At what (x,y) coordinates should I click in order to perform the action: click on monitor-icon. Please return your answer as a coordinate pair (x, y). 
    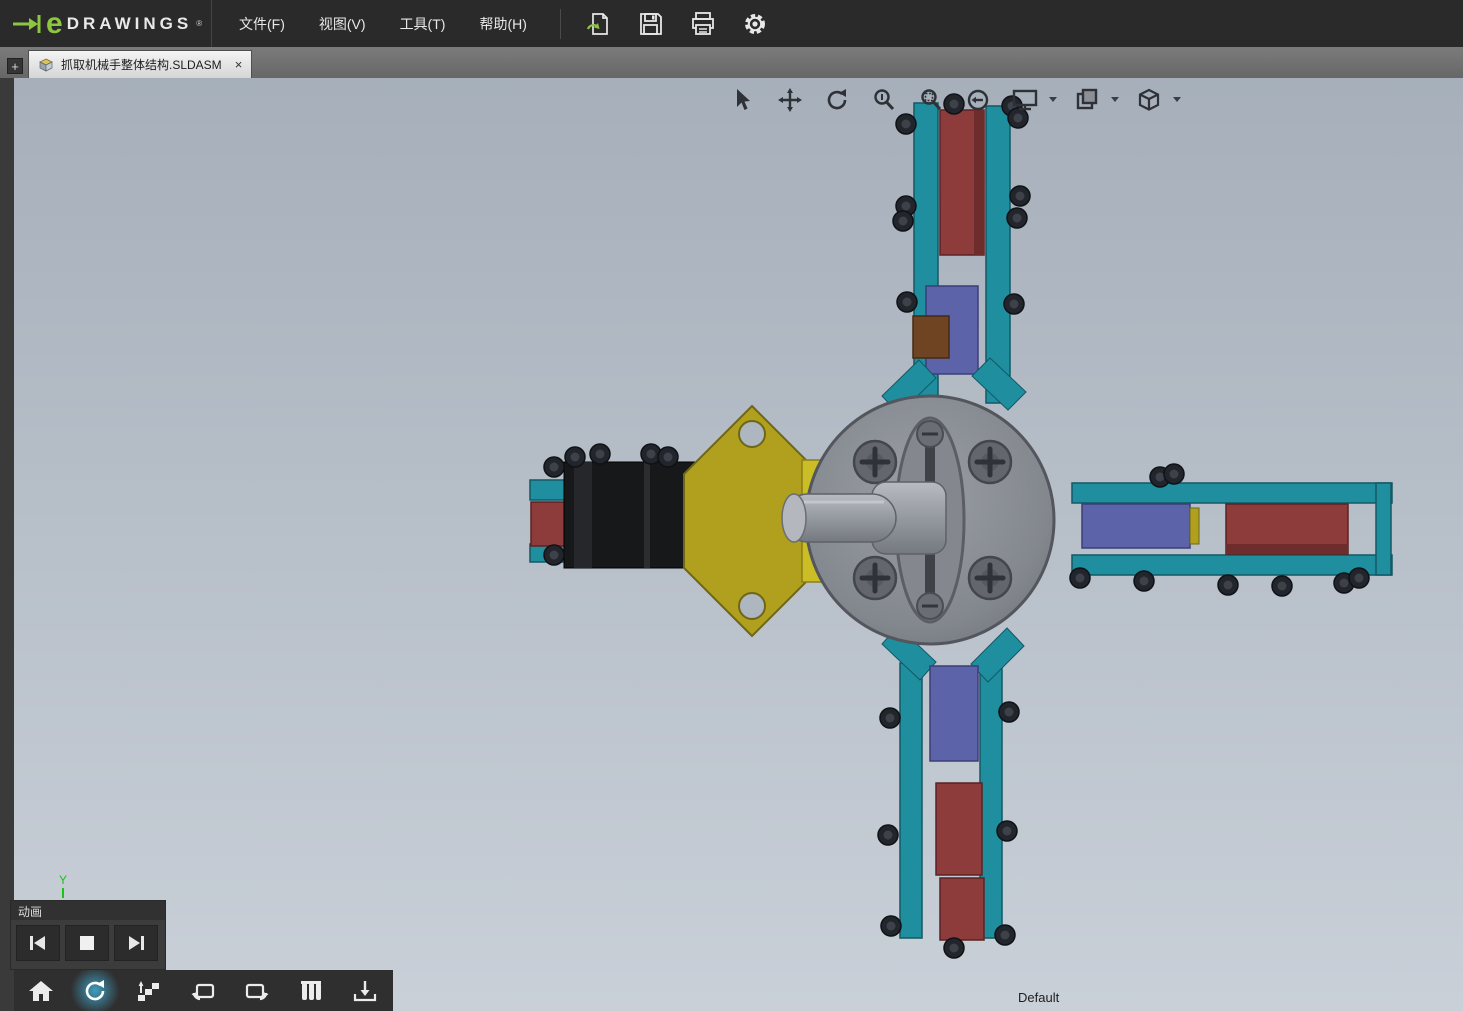
    Looking at the image, I should click on (1025, 99).